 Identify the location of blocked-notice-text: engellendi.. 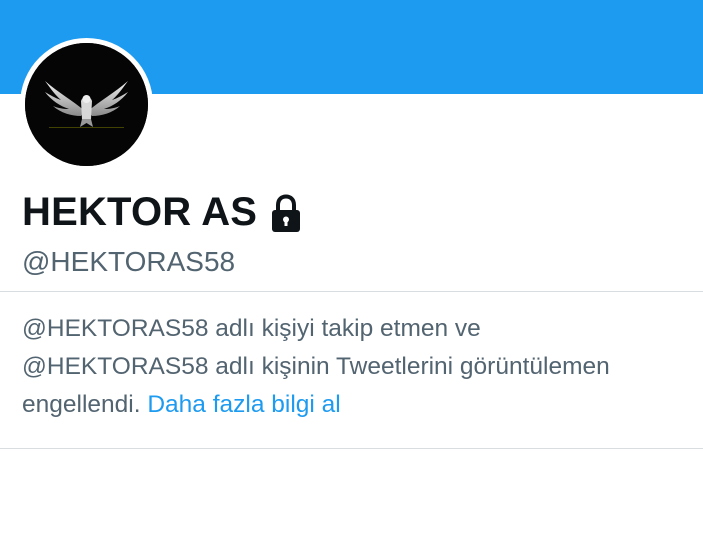
(81, 404).